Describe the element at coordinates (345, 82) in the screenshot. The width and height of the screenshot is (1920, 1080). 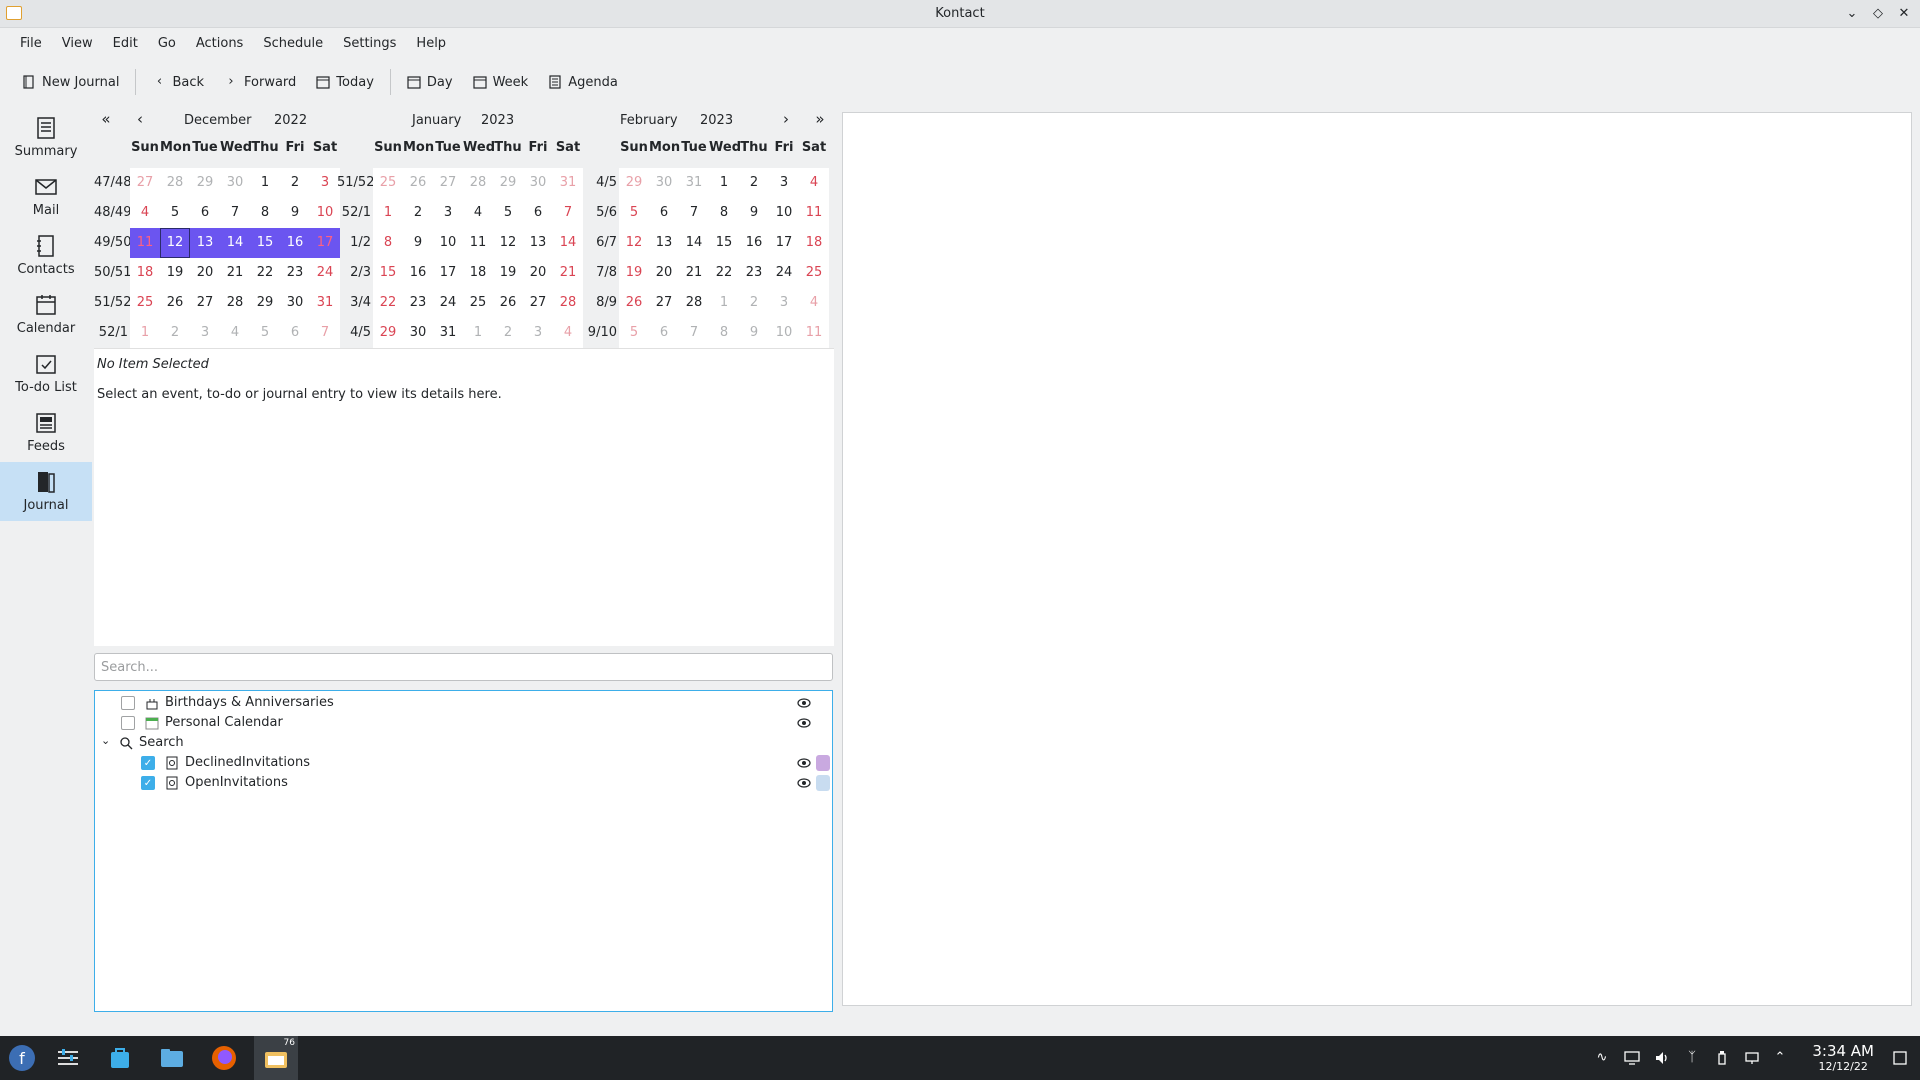
I see `today-button: Today` at that location.